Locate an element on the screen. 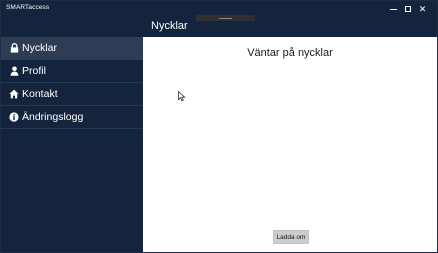  sidebar-item-profil: Profil is located at coordinates (72, 71).